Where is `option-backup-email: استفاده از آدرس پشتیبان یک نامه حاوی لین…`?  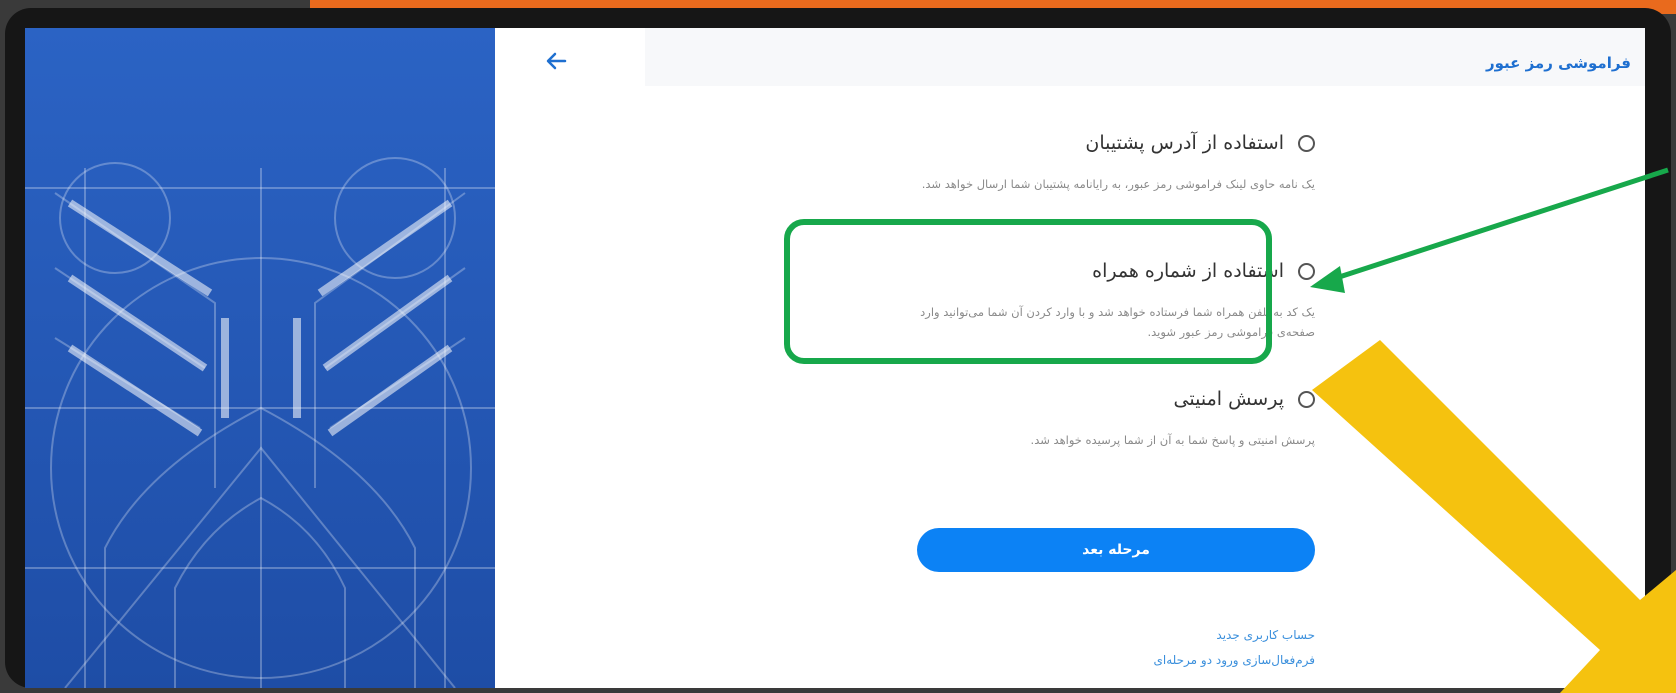 option-backup-email: استفاده از آدرس پشتیبان یک نامه حاوی لین… is located at coordinates (1105, 163).